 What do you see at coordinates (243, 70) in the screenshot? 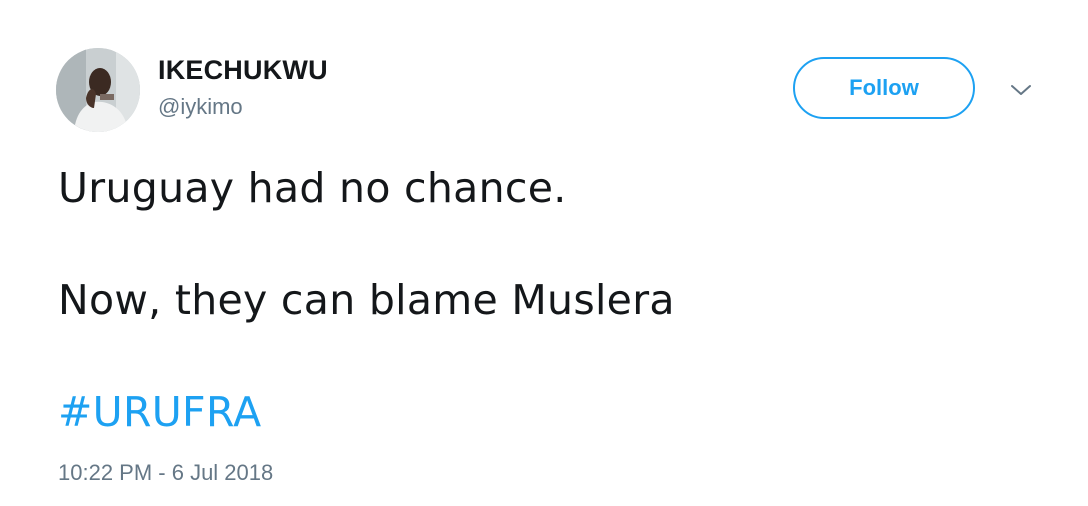
I see `display-name: IKECHUKWU` at bounding box center [243, 70].